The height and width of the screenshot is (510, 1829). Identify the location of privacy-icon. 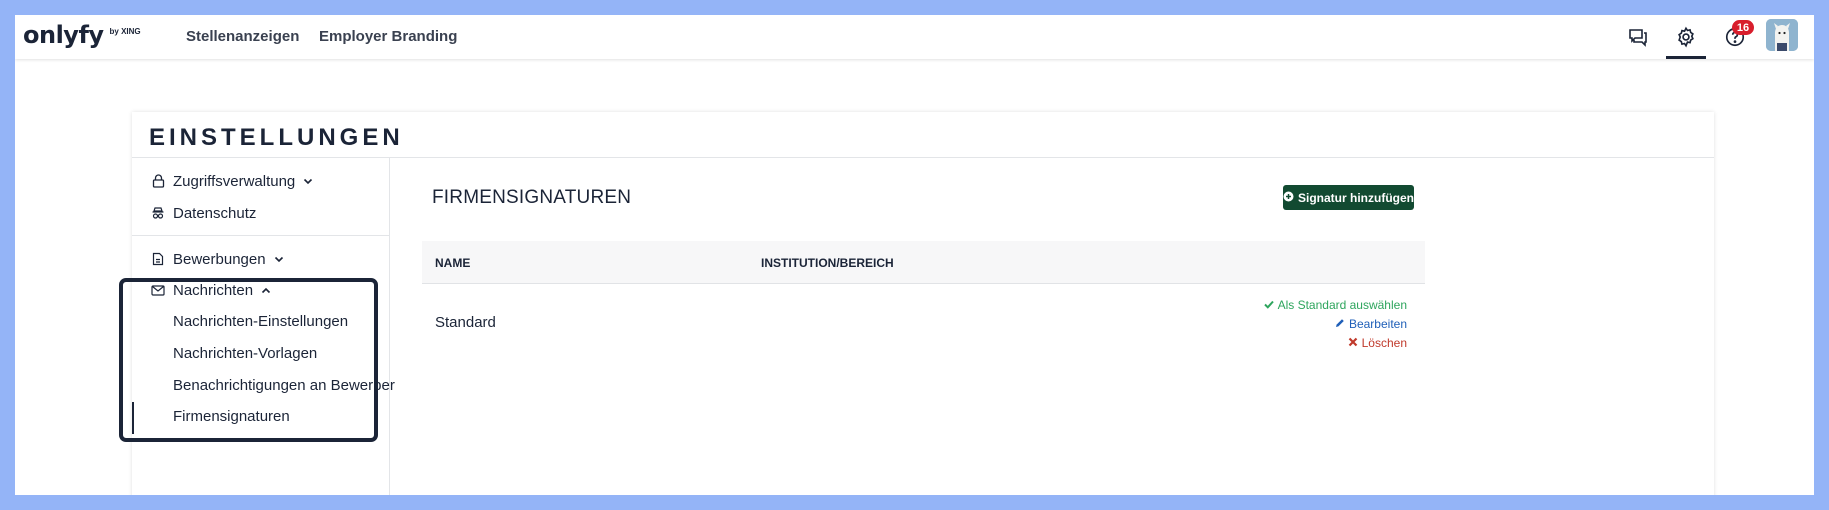
(158, 213).